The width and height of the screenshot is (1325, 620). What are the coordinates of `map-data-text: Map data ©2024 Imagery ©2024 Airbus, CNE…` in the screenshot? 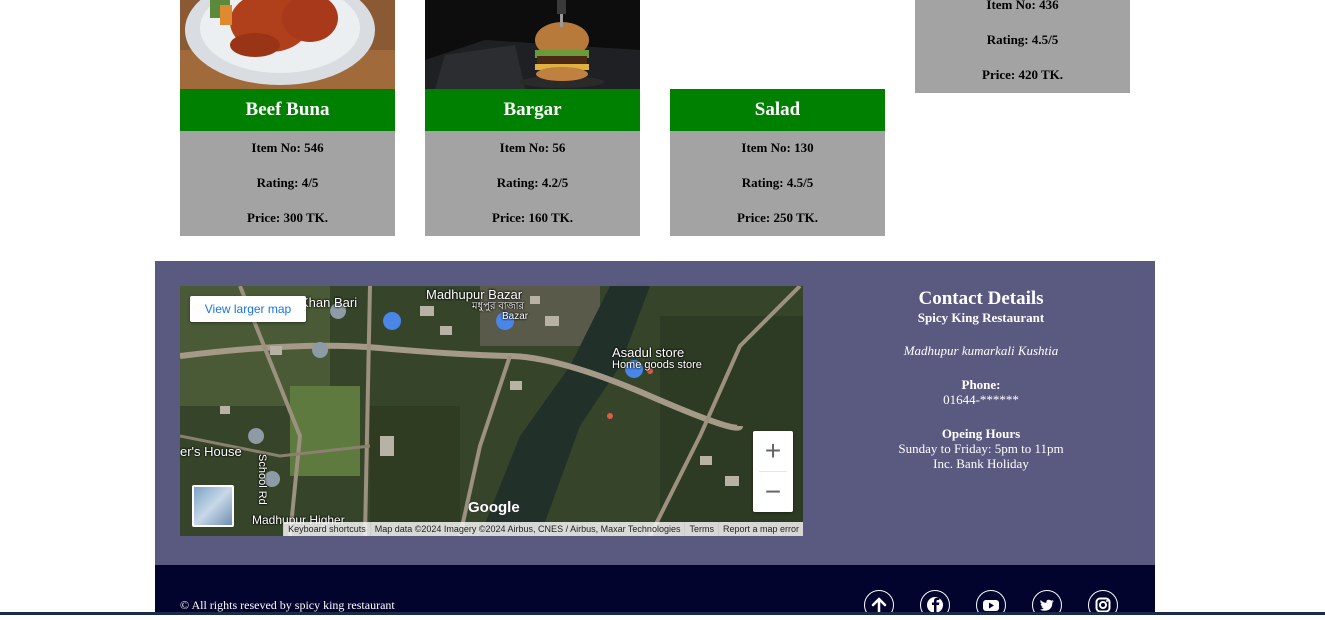 It's located at (527, 529).